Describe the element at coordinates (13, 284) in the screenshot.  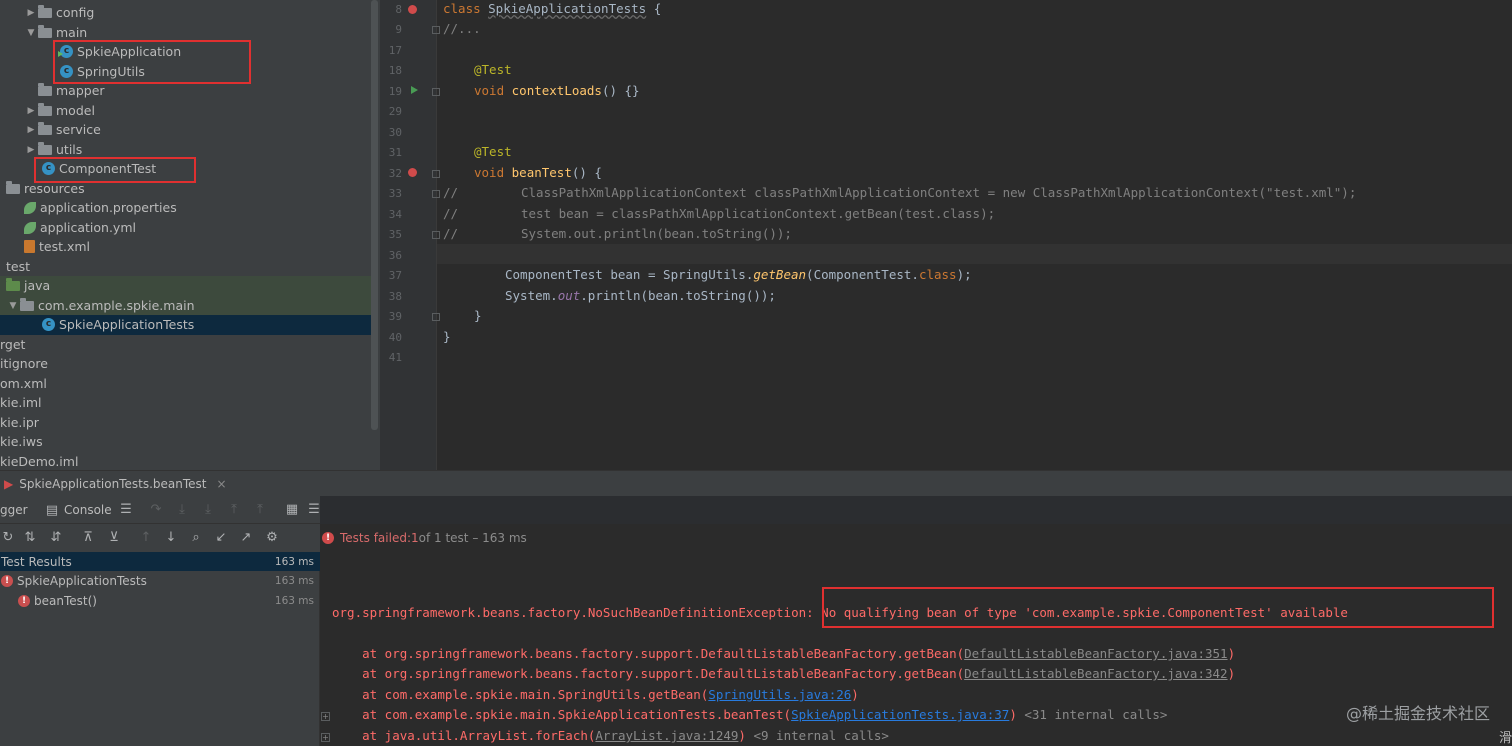
I see `test-source-folder-icon` at that location.